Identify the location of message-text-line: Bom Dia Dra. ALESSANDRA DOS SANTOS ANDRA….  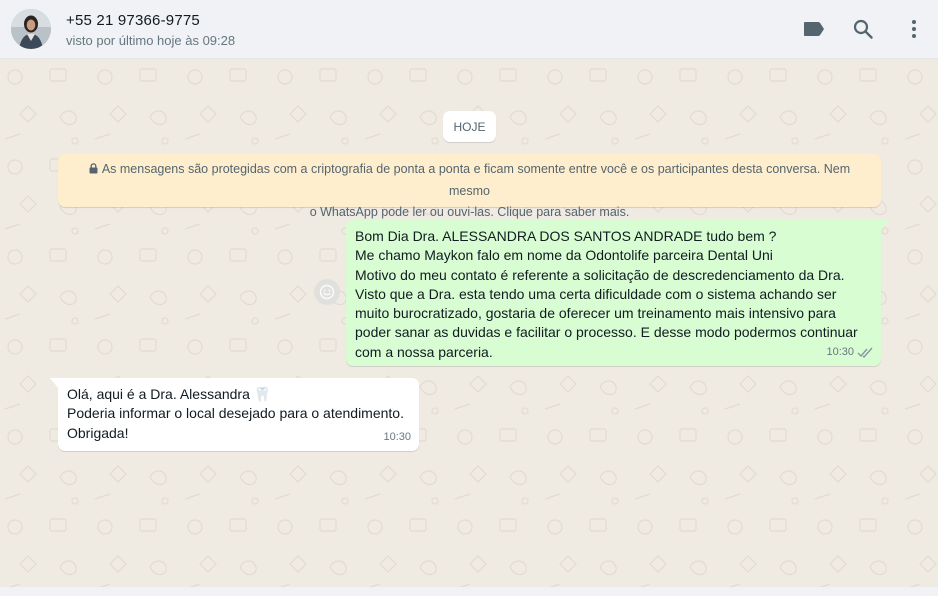
(566, 236).